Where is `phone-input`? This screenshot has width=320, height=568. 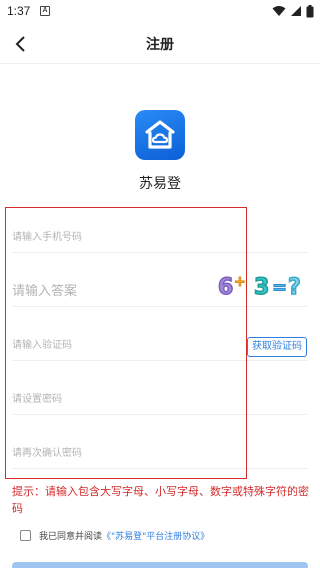 phone-input is located at coordinates (127, 237).